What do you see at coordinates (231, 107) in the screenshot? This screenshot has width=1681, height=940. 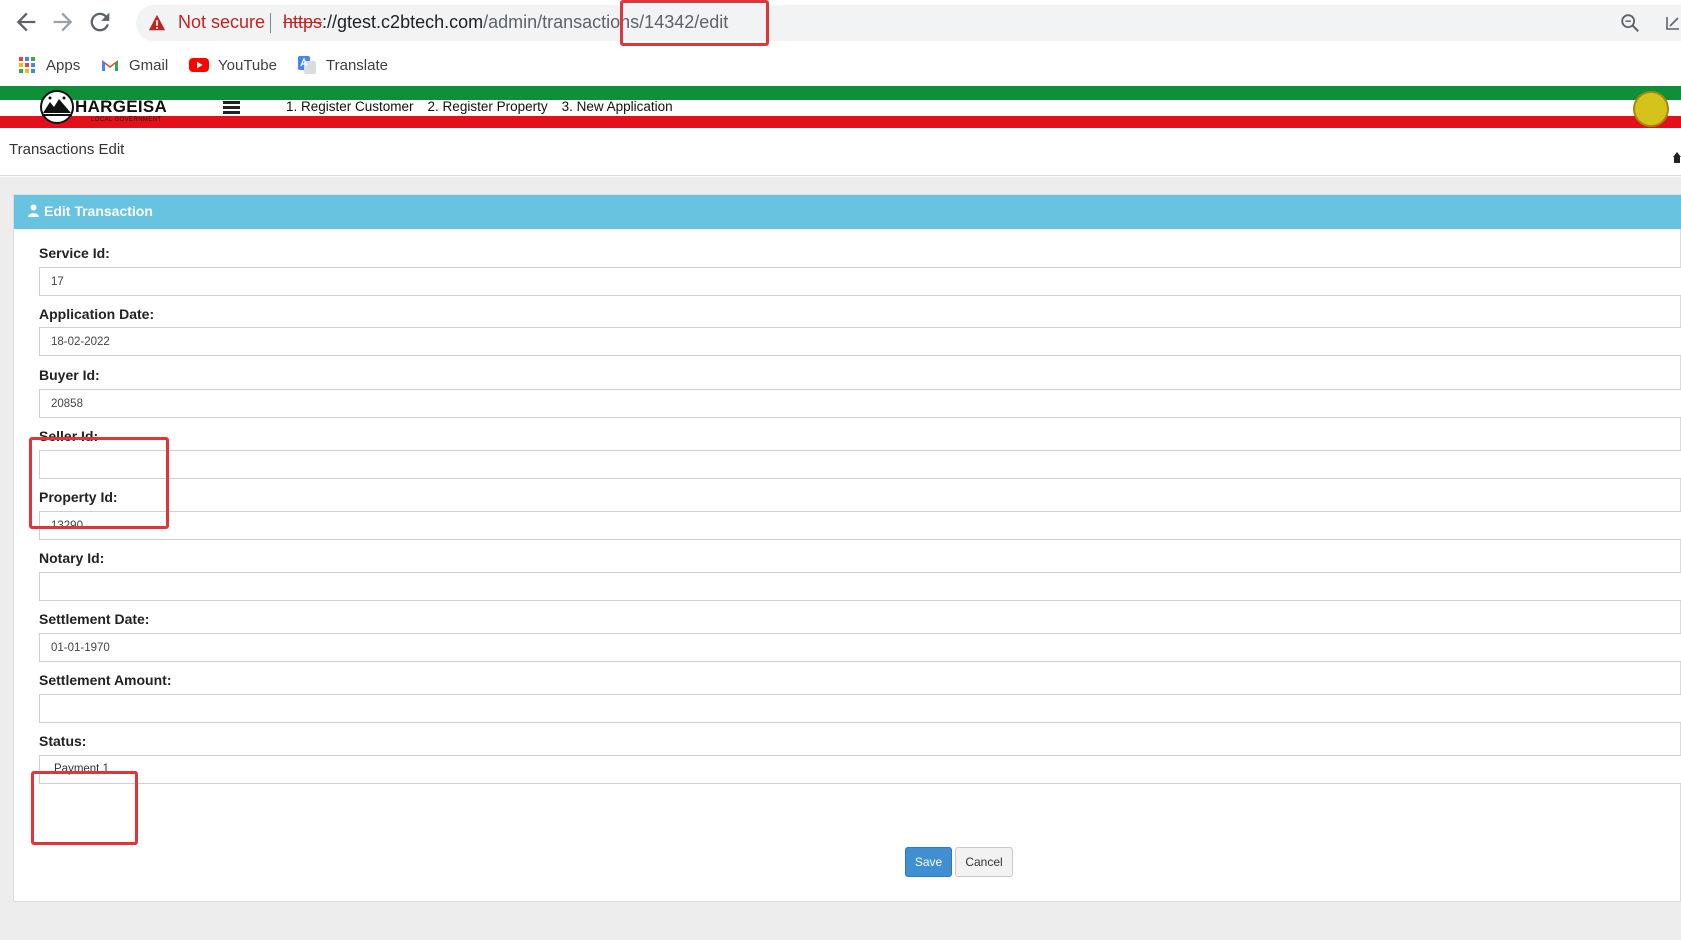 I see `hamburger-menu-icon` at bounding box center [231, 107].